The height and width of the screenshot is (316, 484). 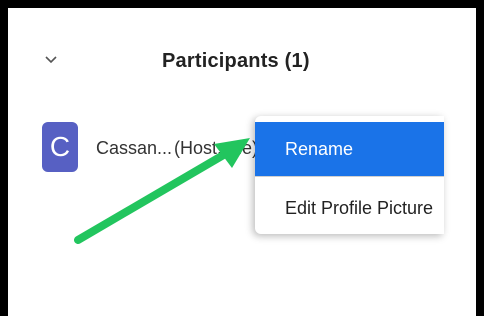 I want to click on participant-role: (Host, me), so click(x=216, y=148).